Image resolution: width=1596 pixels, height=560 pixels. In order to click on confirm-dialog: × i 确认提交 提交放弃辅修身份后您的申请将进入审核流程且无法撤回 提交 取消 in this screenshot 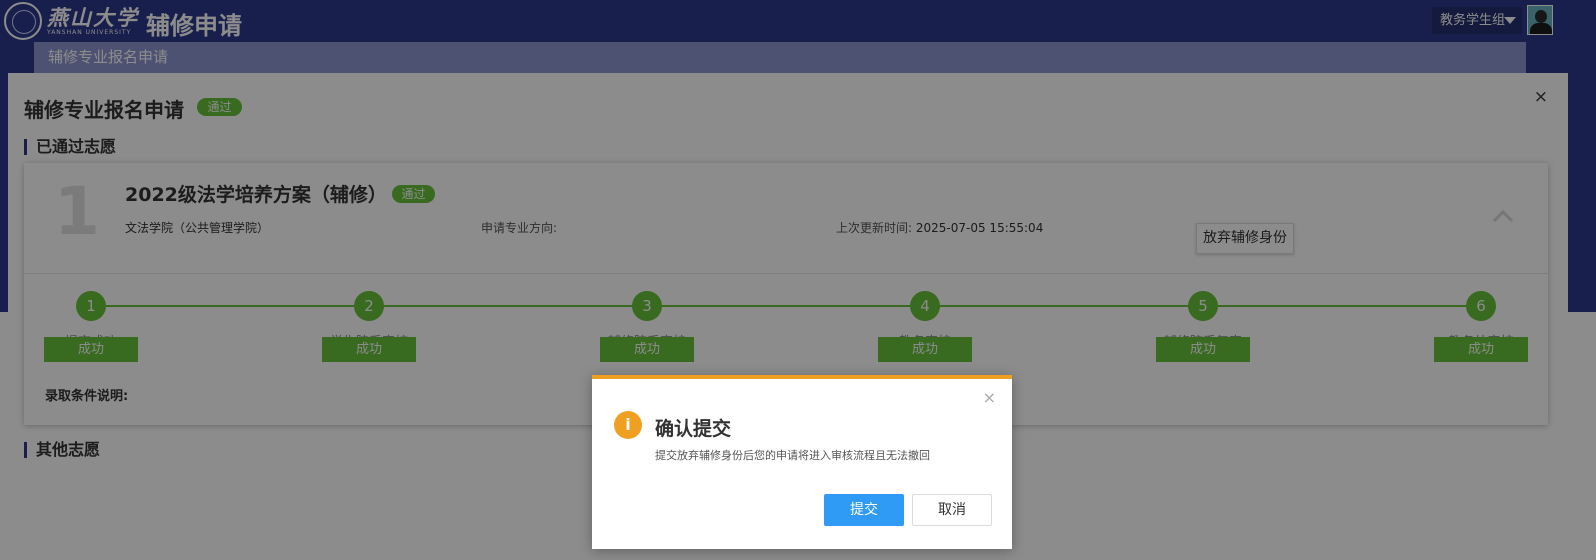, I will do `click(802, 462)`.